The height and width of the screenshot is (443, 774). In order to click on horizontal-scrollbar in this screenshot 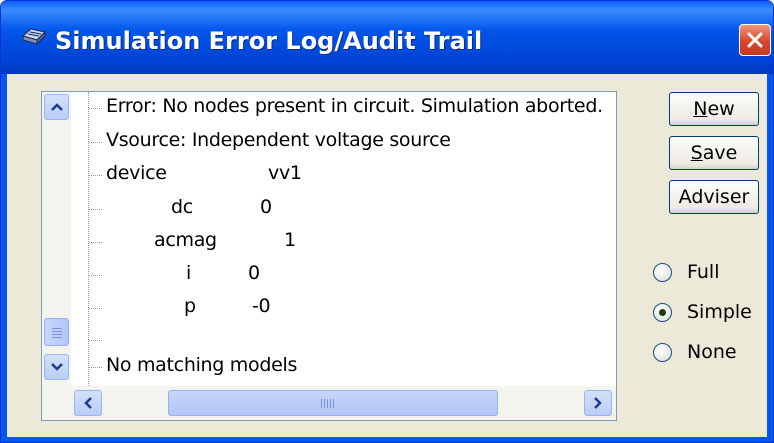, I will do `click(329, 403)`.